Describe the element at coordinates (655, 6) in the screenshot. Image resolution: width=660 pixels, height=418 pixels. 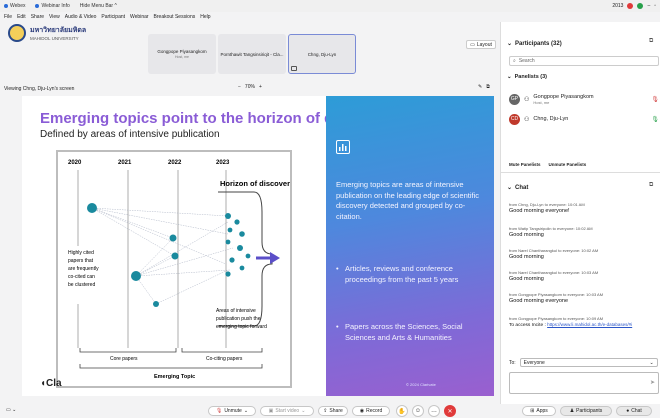
I see `maximize-icon: ▫` at that location.